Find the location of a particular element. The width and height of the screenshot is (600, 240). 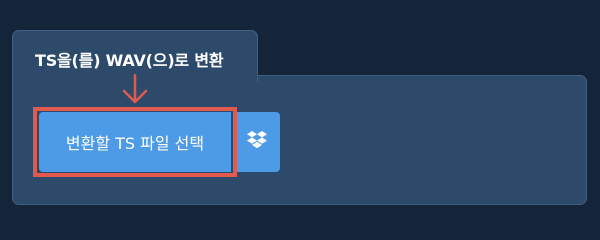

arrow-down-icon is located at coordinates (135, 89).